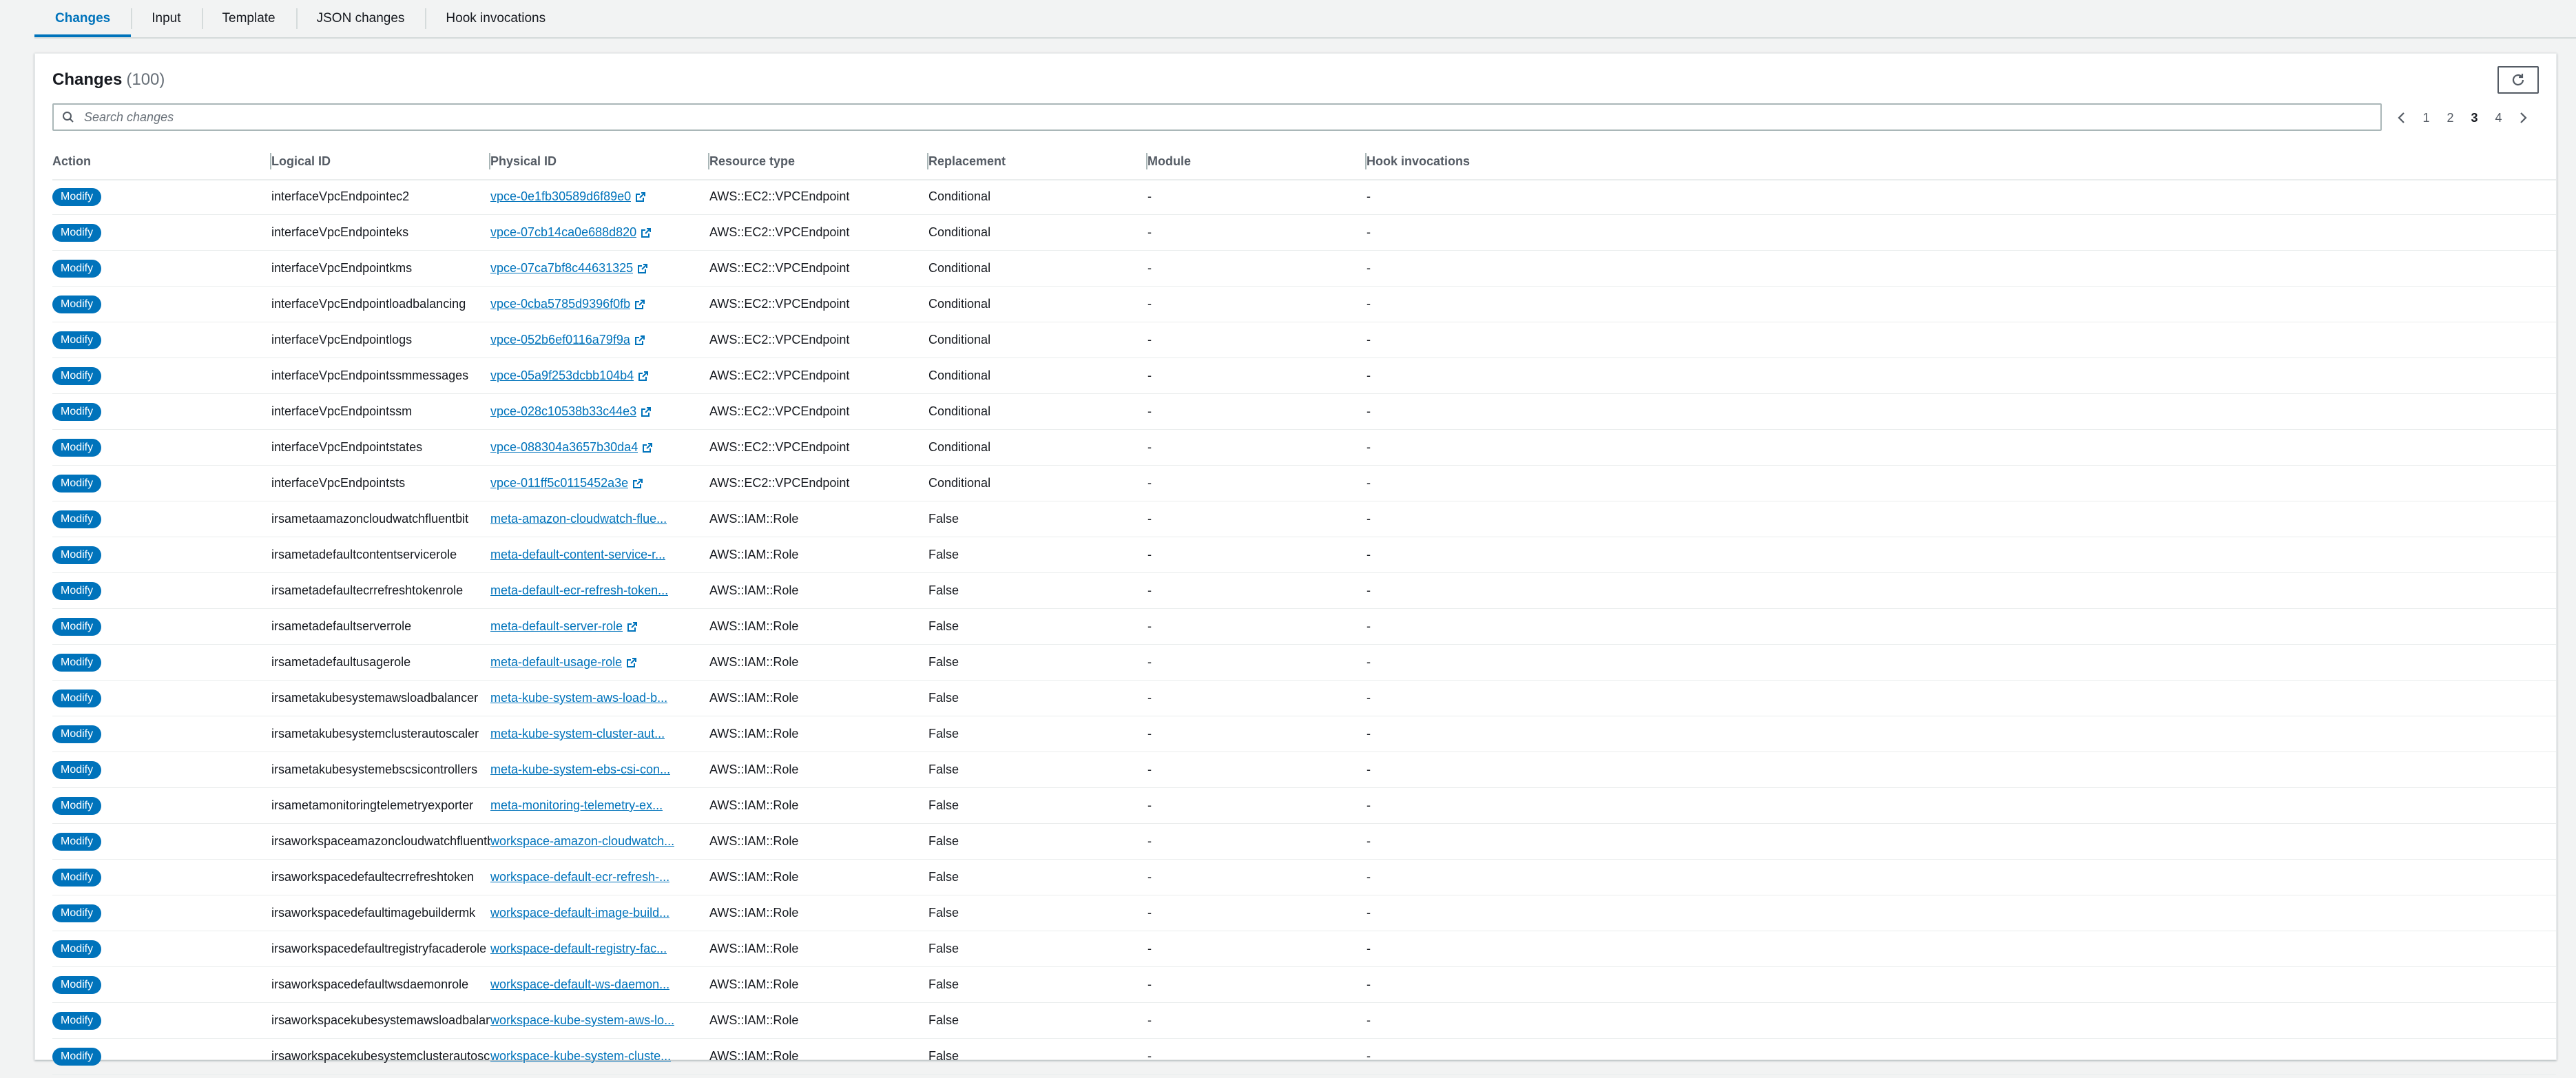 The height and width of the screenshot is (1078, 2576). What do you see at coordinates (166, 18) in the screenshot?
I see `tab-input: Input` at bounding box center [166, 18].